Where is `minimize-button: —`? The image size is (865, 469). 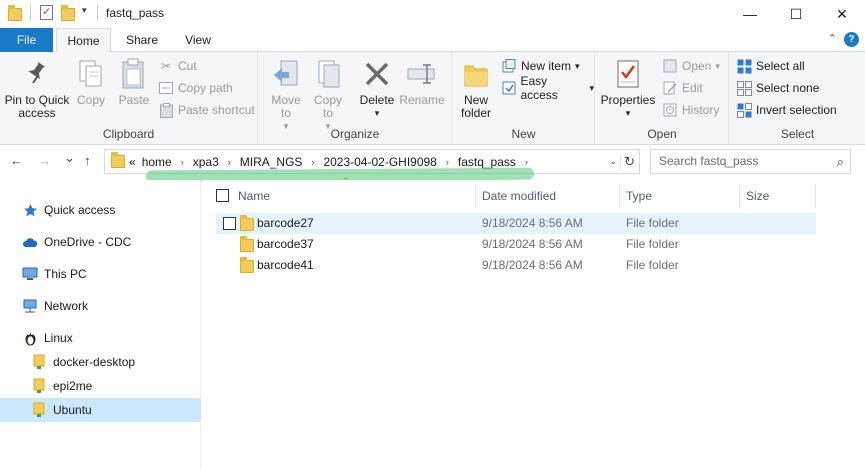 minimize-button: — is located at coordinates (750, 14).